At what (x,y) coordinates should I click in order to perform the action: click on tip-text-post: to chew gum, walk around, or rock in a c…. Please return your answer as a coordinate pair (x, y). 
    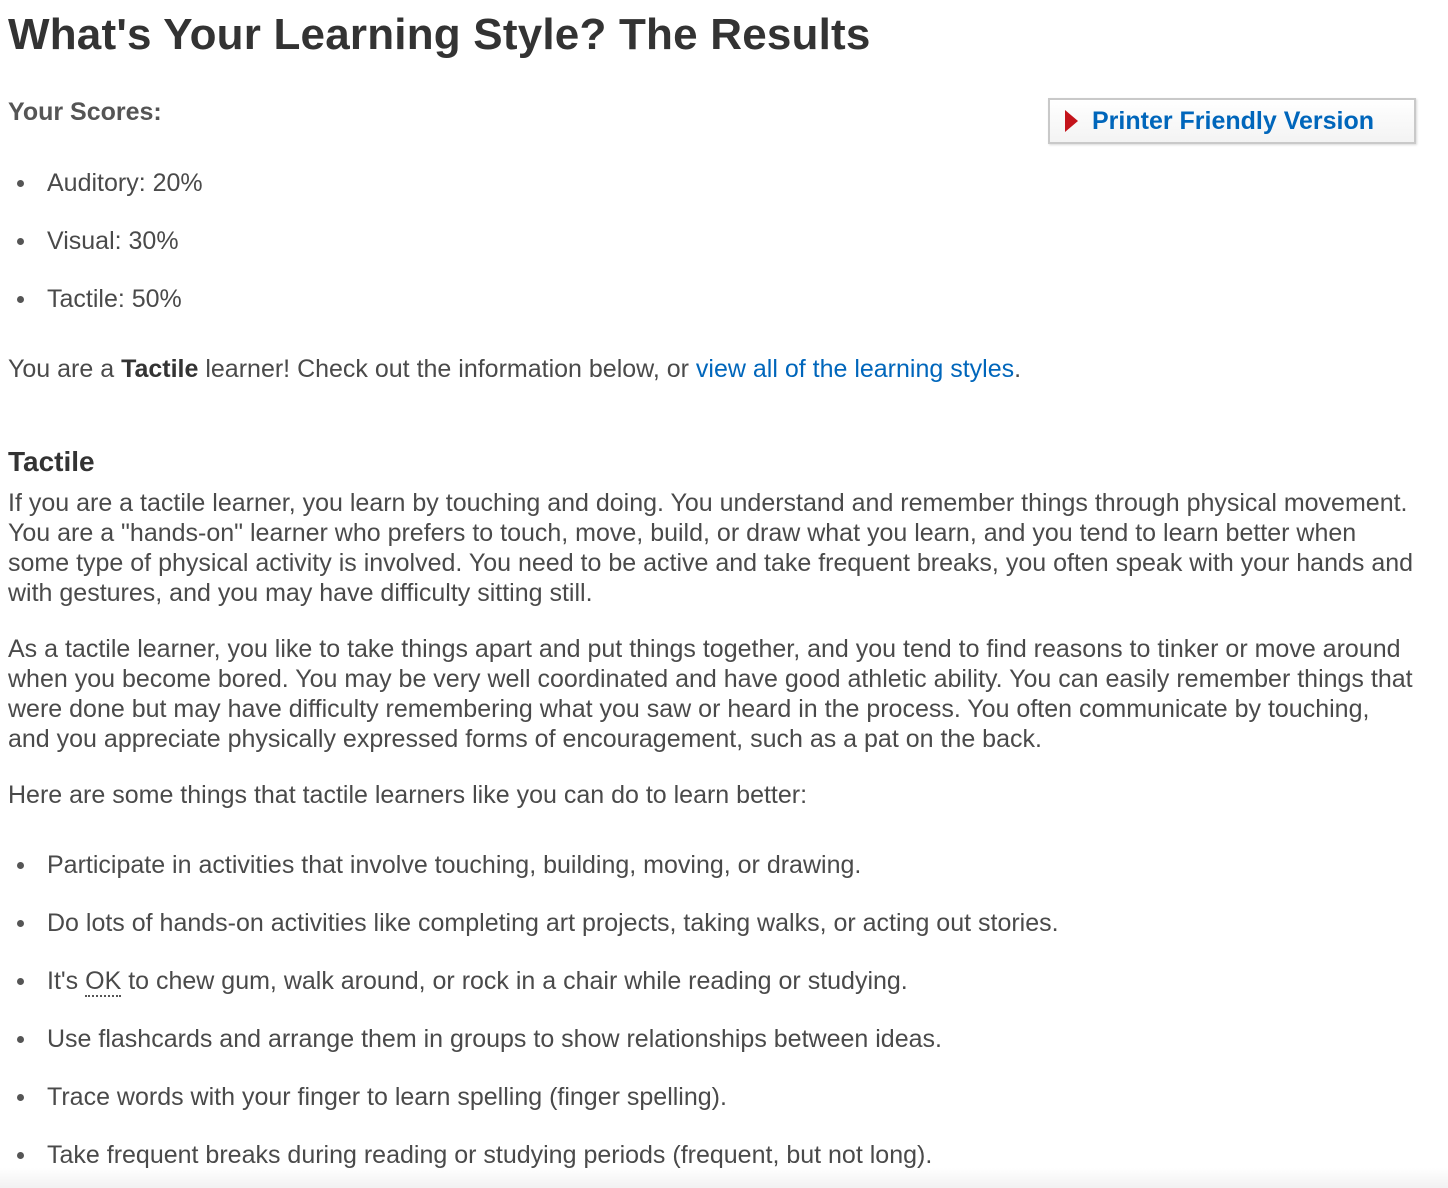
    Looking at the image, I should click on (514, 981).